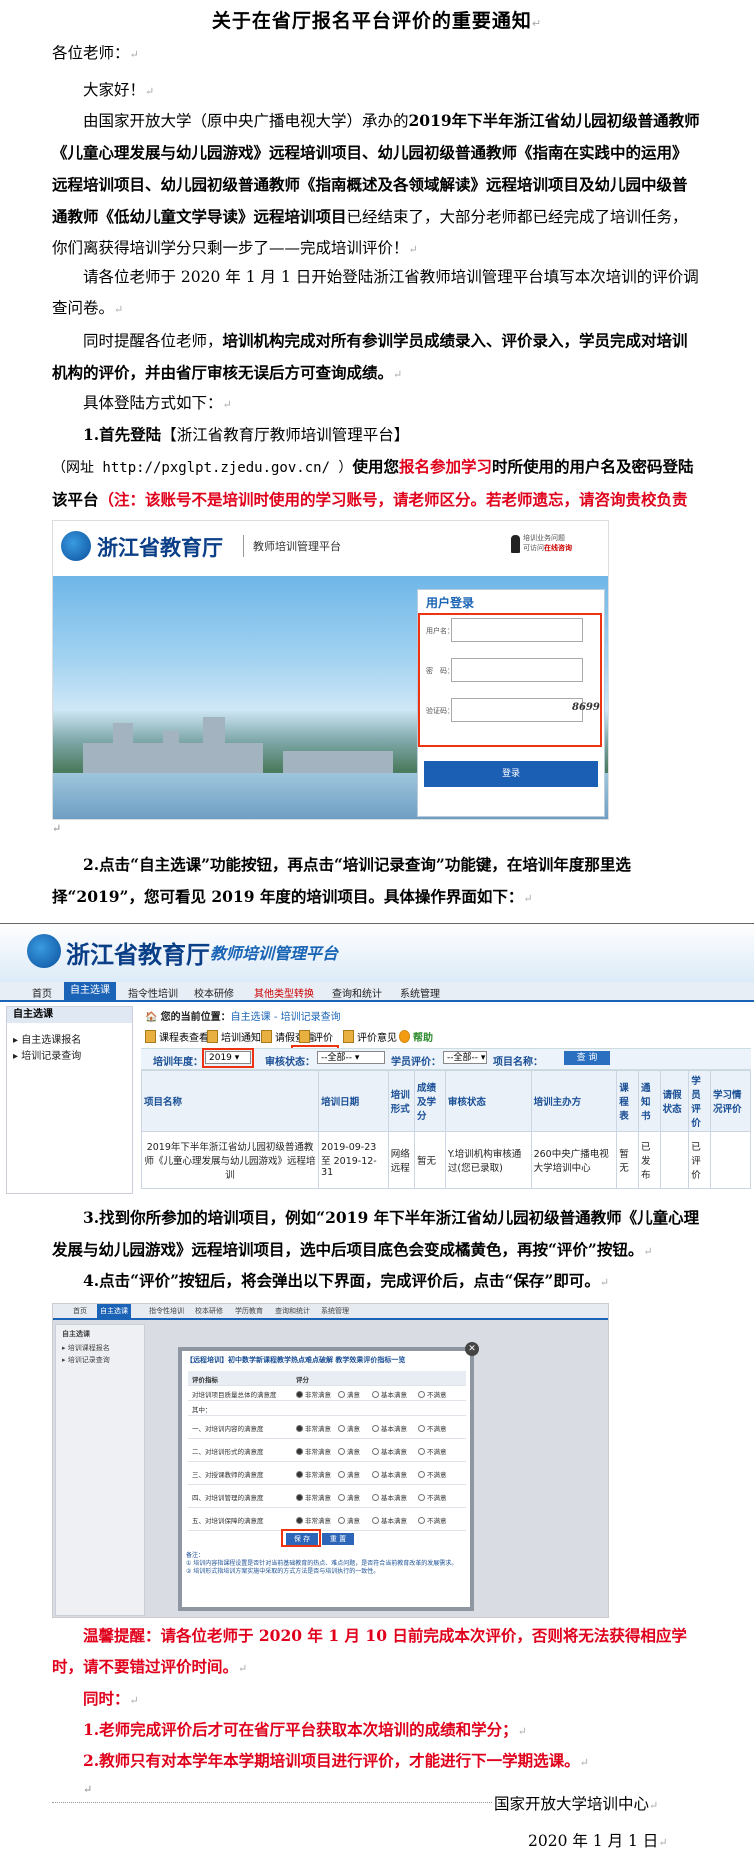  What do you see at coordinates (76, 1334) in the screenshot?
I see `sidebar-title: 自主选课` at bounding box center [76, 1334].